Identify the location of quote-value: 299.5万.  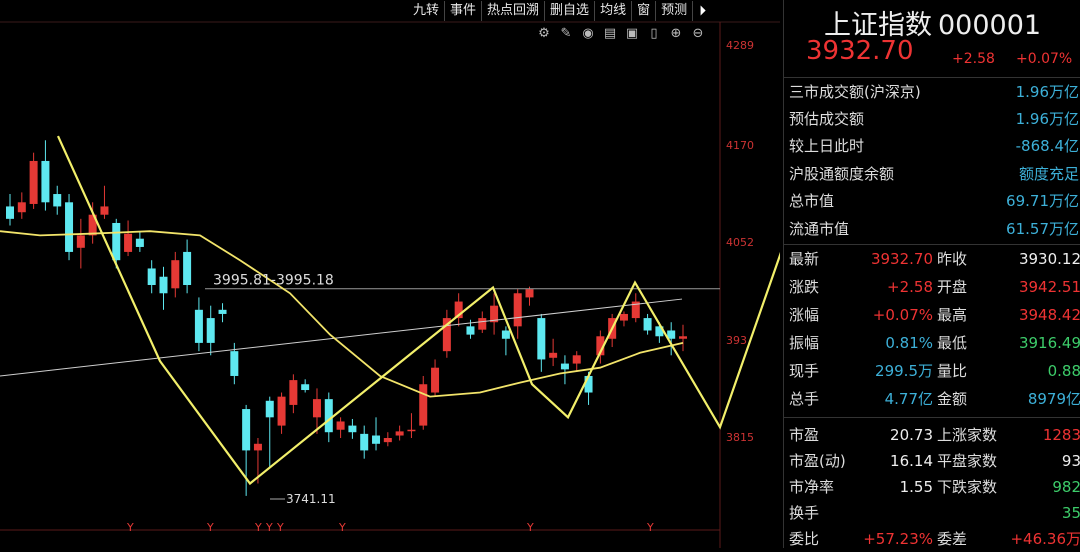
(904, 371).